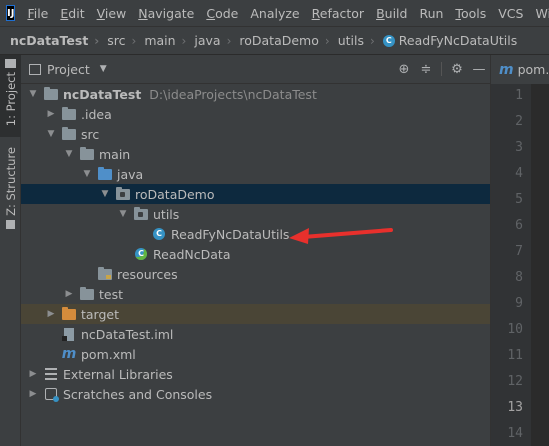 The image size is (549, 446). Describe the element at coordinates (258, 94) in the screenshot. I see `tree-item-root: ▼ ncDataTest D:\ideaProjects\ncDataTest` at that location.